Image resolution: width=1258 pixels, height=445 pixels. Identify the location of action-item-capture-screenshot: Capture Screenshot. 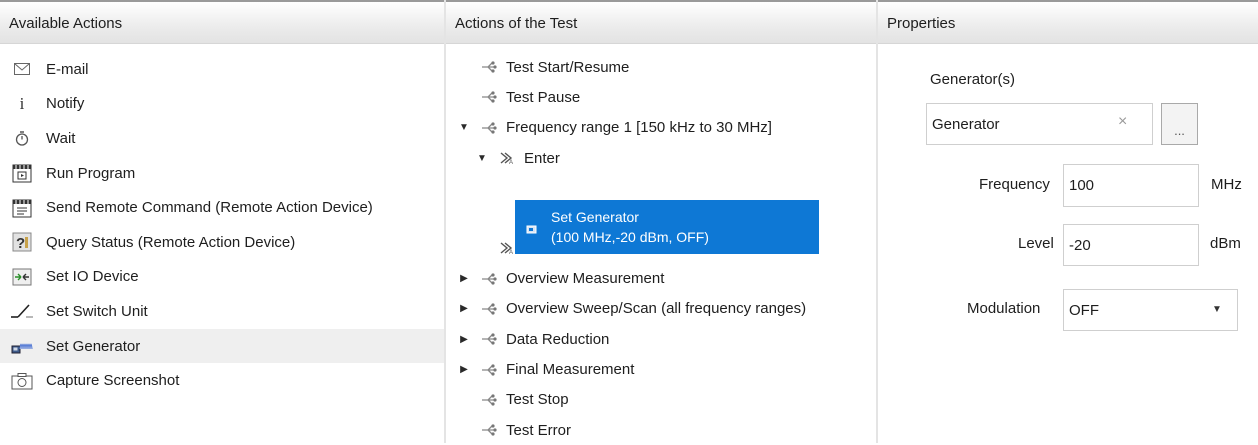
(222, 380).